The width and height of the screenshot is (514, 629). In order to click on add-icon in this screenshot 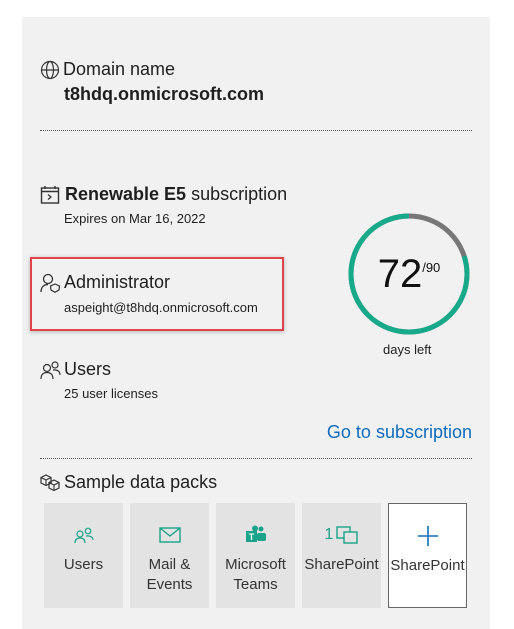, I will do `click(428, 536)`.